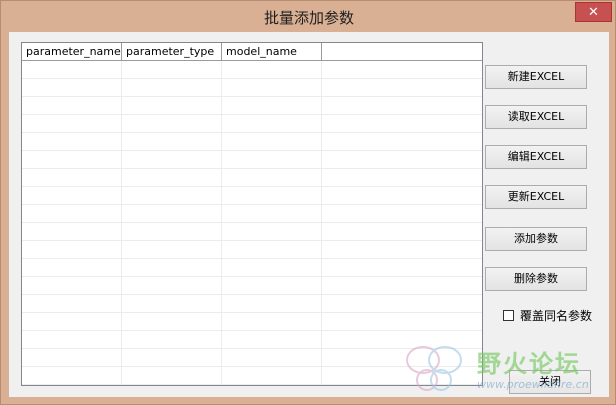  What do you see at coordinates (172, 52) in the screenshot?
I see `column-header-parameter-type: parameter_type` at bounding box center [172, 52].